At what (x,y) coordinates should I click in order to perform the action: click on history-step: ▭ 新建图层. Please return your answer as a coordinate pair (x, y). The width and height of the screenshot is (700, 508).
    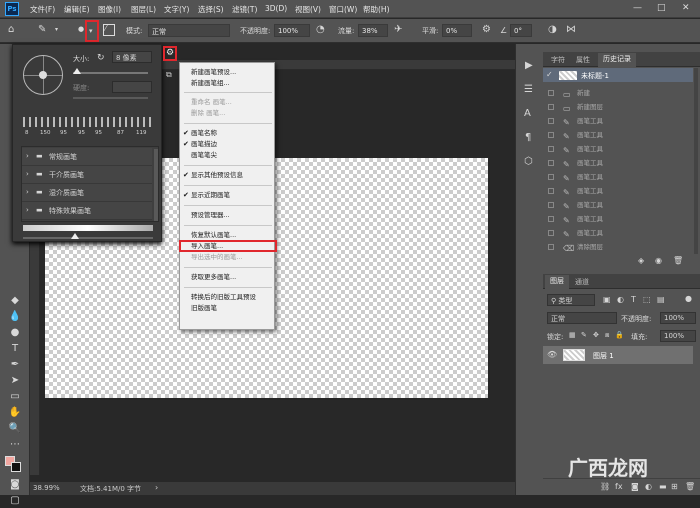
    Looking at the image, I should click on (618, 107).